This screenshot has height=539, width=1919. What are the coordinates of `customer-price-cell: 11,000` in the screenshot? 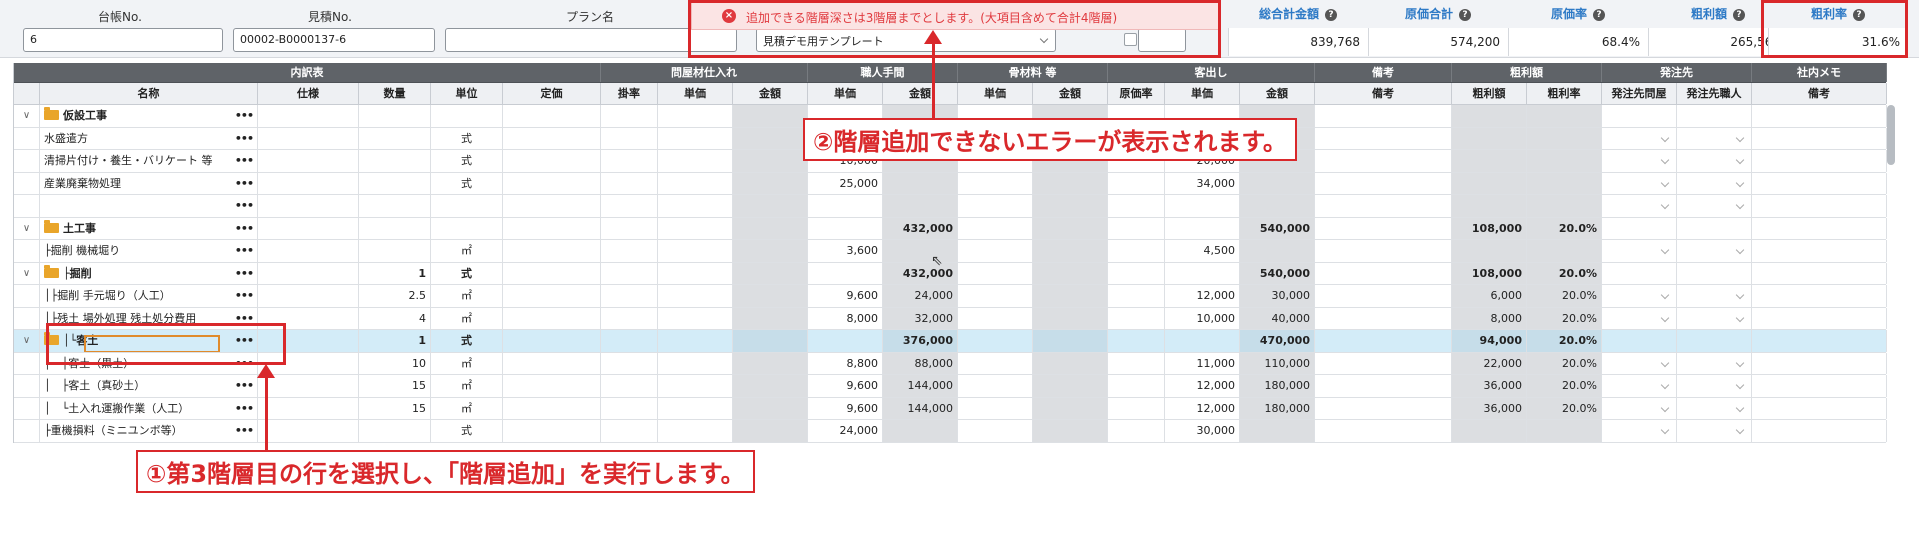 It's located at (1202, 363).